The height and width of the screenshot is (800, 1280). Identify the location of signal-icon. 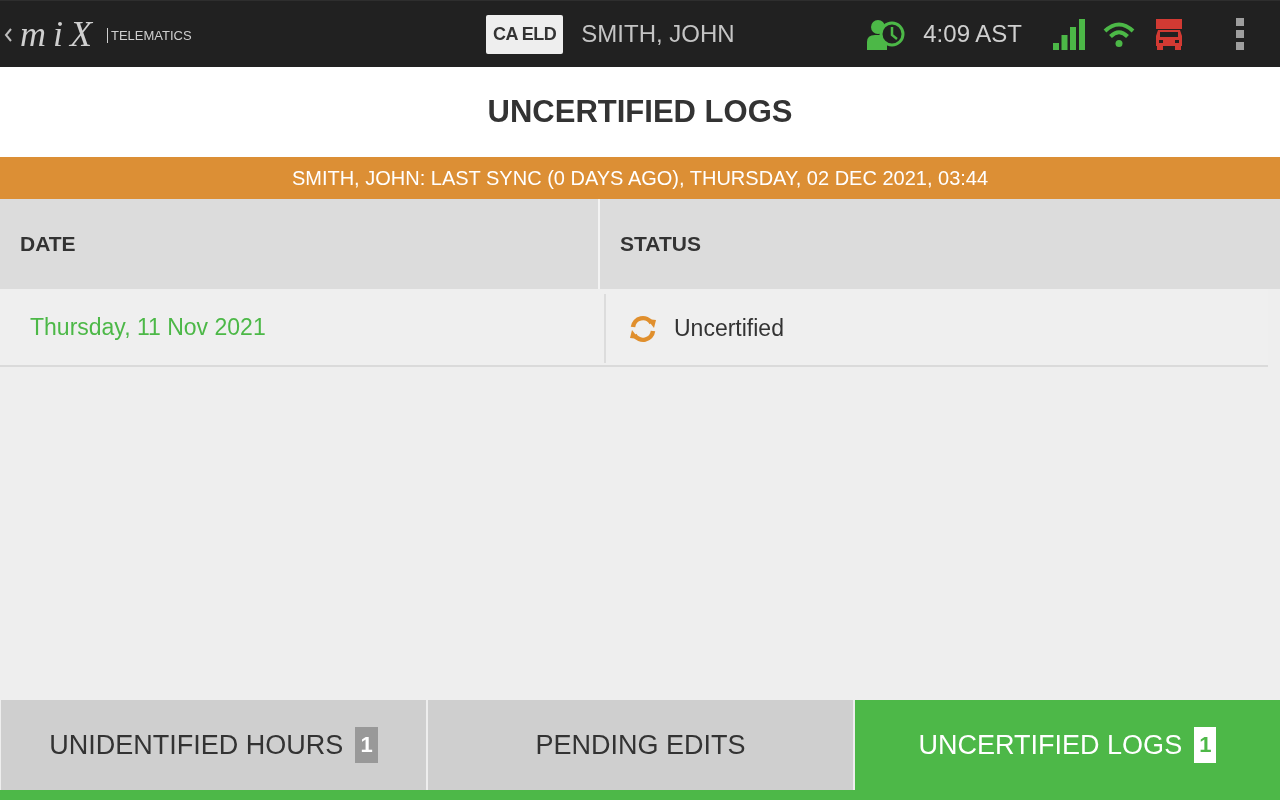
(1069, 34).